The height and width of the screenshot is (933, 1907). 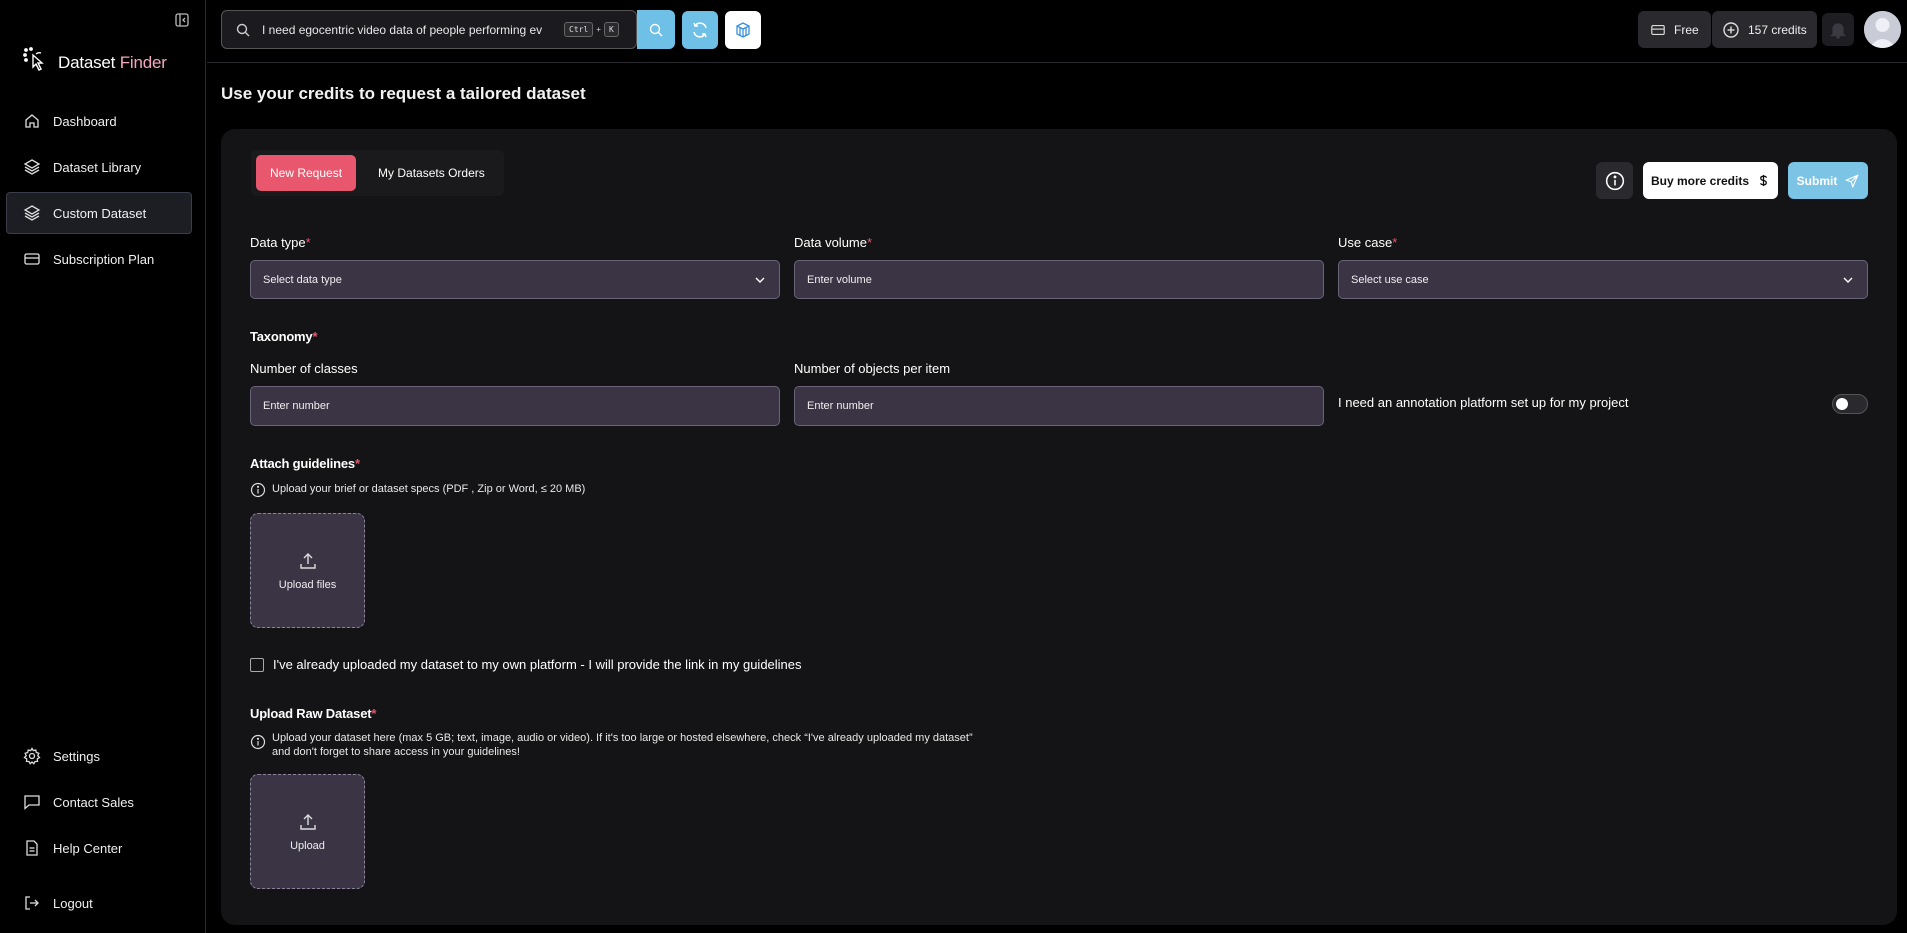 I want to click on data-volume-input: Enter volume, so click(x=1059, y=279).